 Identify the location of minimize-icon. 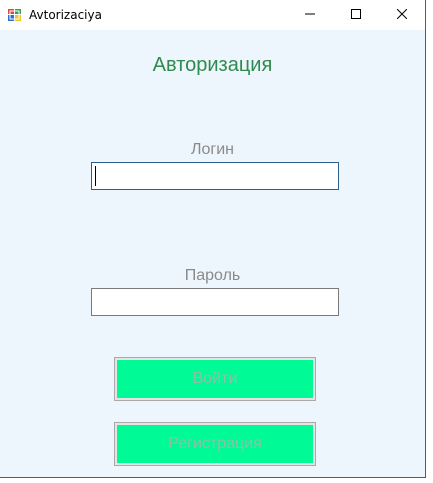
(310, 15).